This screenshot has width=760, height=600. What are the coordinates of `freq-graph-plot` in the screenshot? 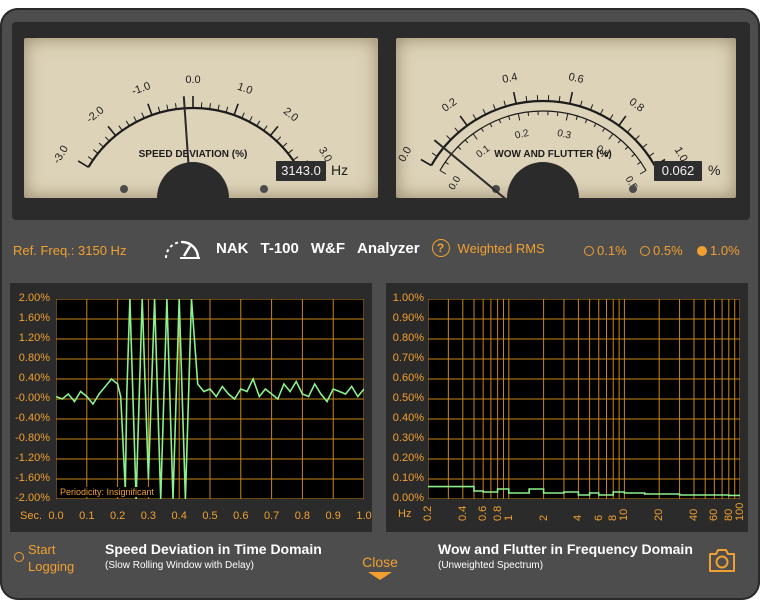 It's located at (584, 399).